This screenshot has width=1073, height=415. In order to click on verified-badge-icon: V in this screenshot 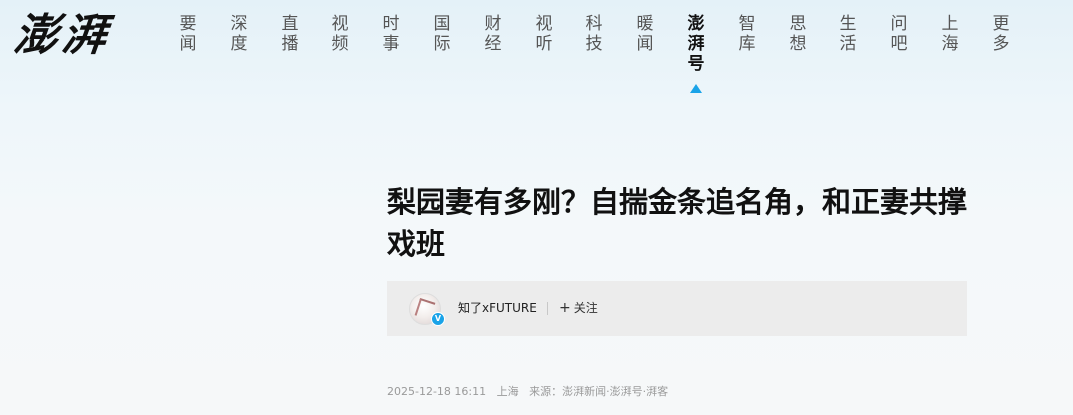, I will do `click(438, 319)`.